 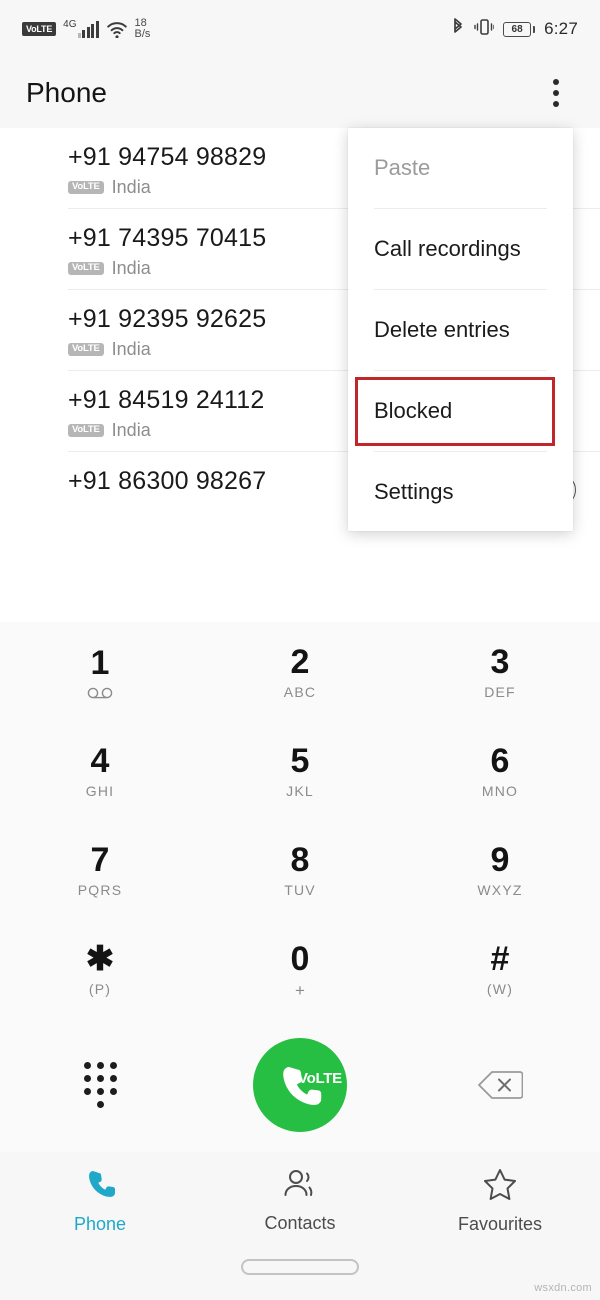 What do you see at coordinates (100, 693) in the screenshot?
I see `voicemail-icon` at bounding box center [100, 693].